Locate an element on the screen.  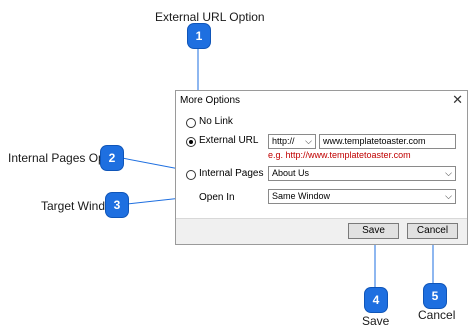
close-icon: ✕ is located at coordinates (457, 100).